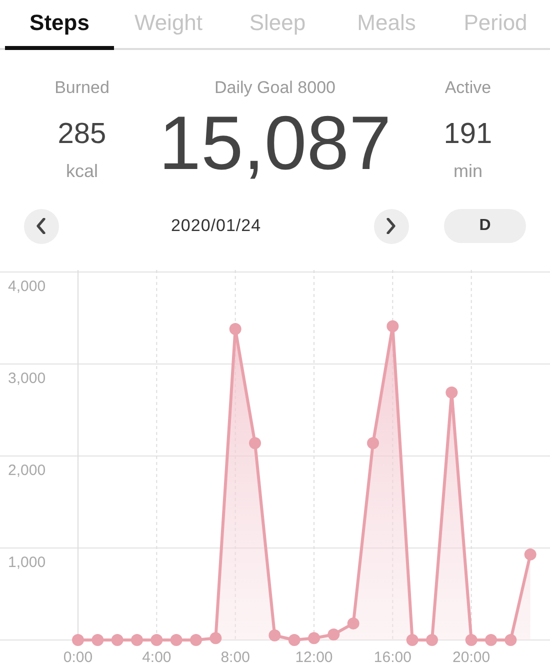 This screenshot has width=550, height=670. I want to click on y-axis-label: 1,000, so click(27, 562).